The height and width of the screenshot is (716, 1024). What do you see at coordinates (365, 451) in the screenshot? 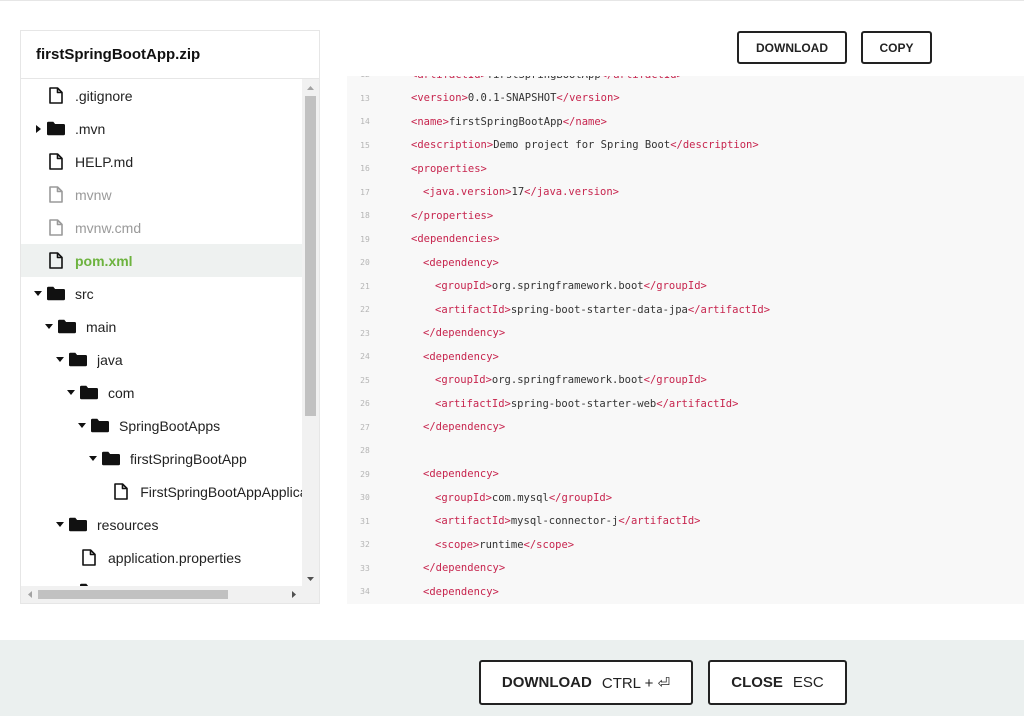
I see `line-number: 28` at bounding box center [365, 451].